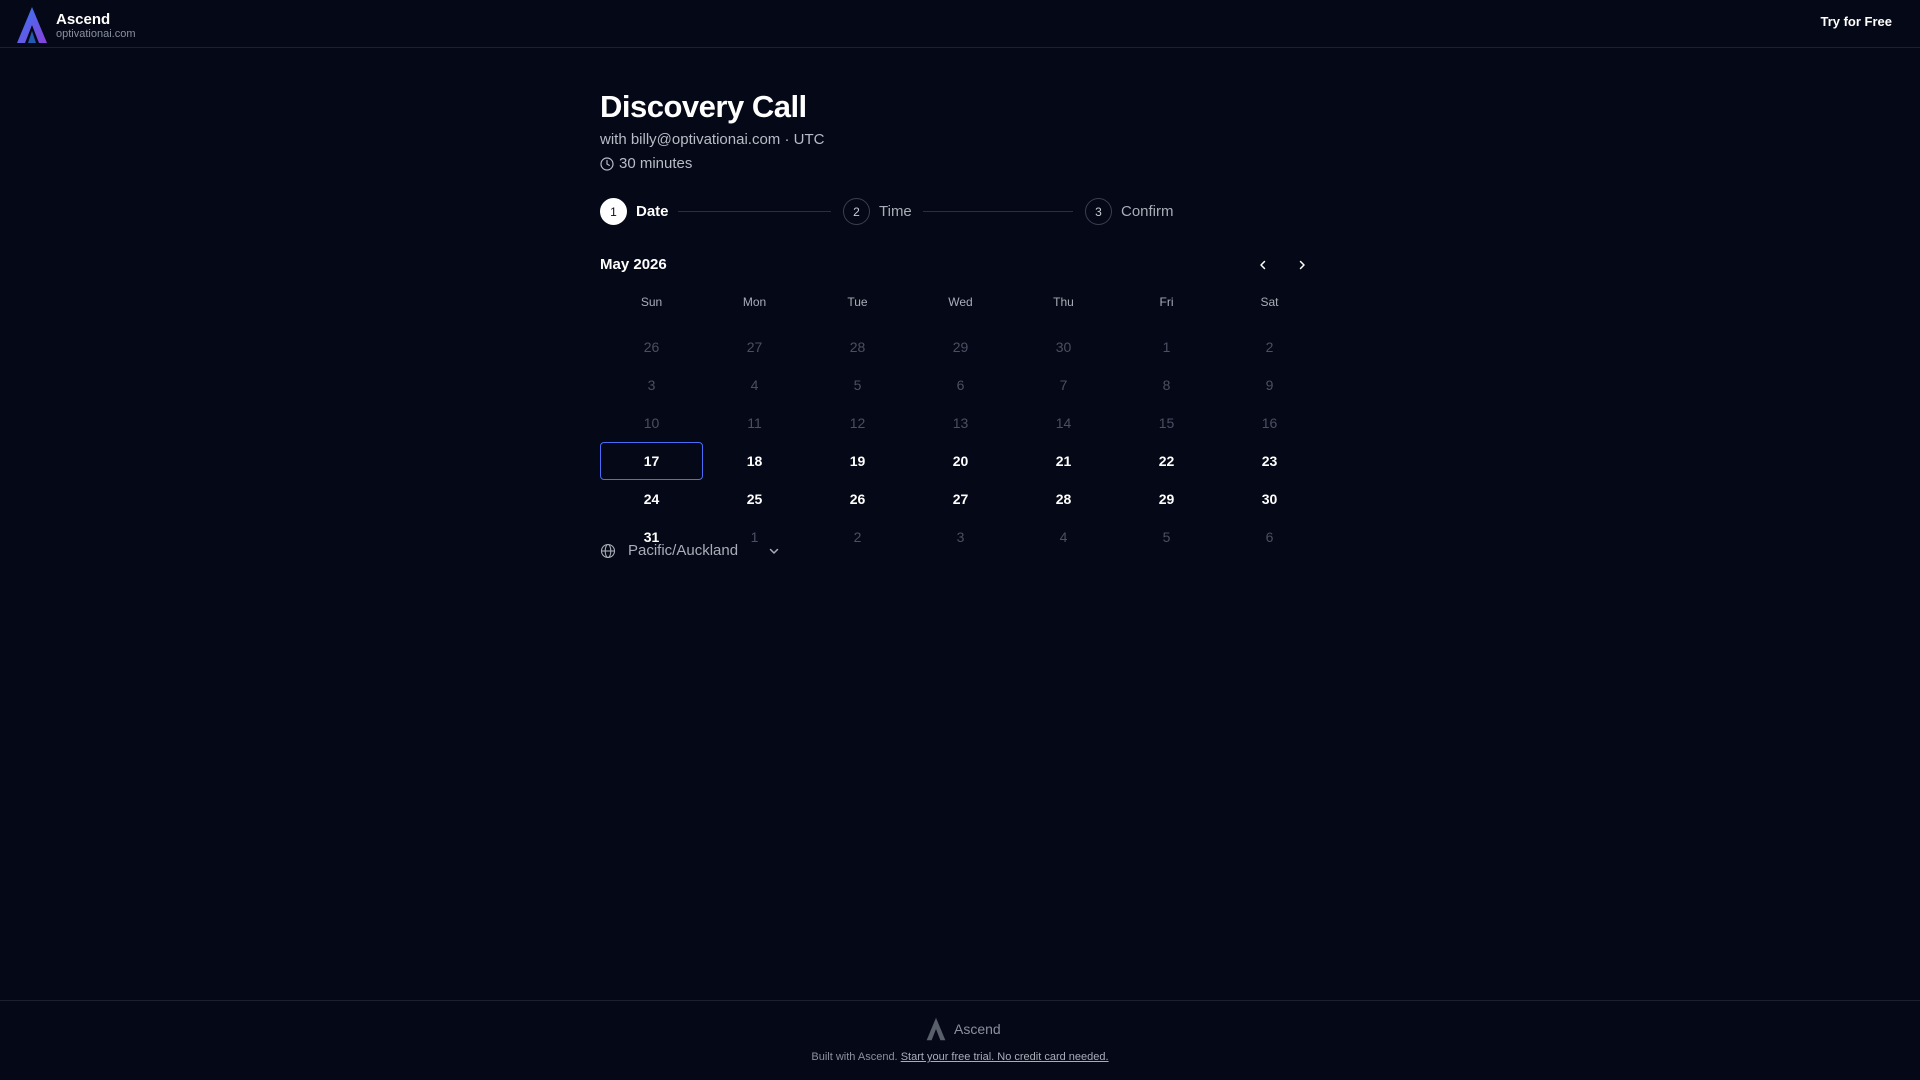  I want to click on calendar-day: 7, so click(1063, 385).